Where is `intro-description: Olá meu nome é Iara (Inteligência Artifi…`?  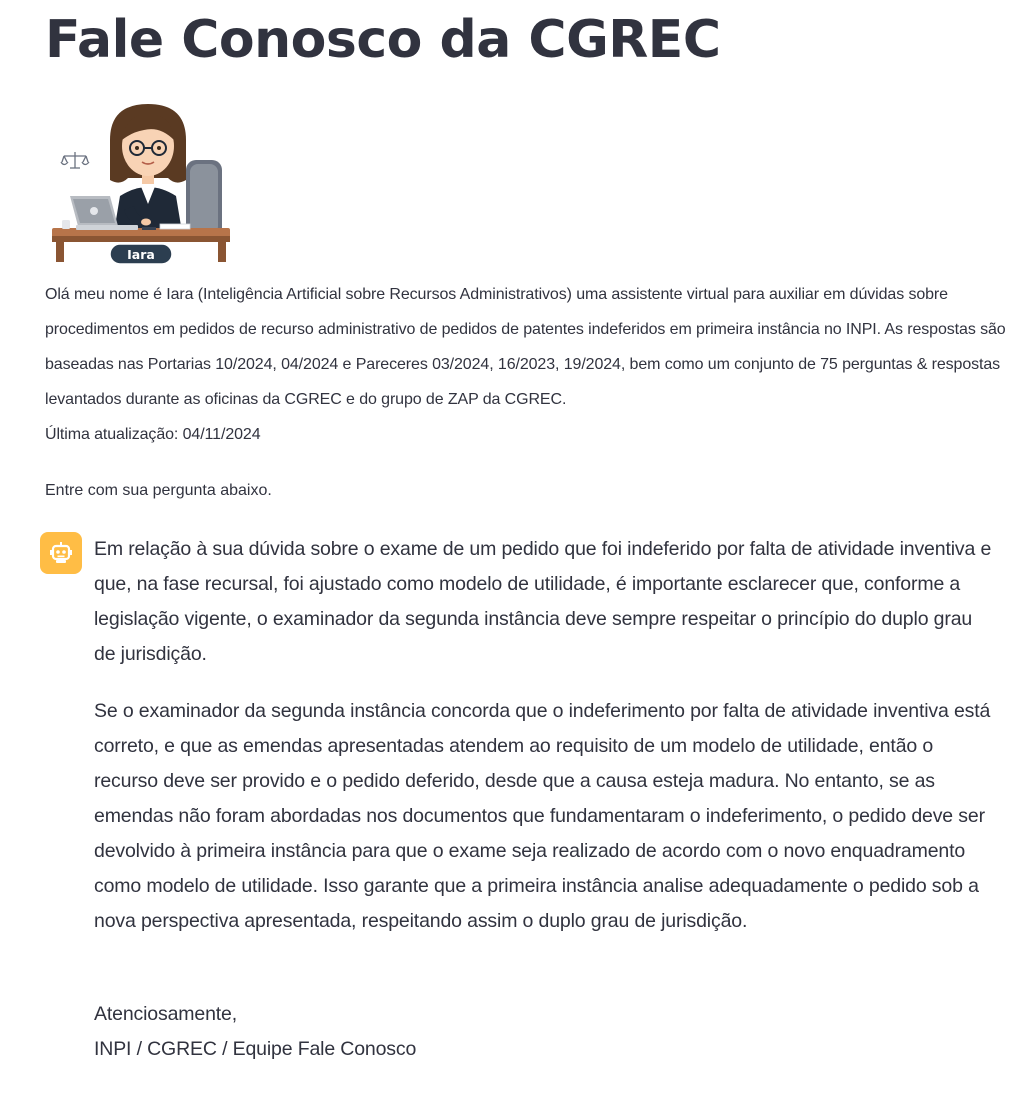 intro-description: Olá meu nome é Iara (Inteligência Artifi… is located at coordinates (525, 347).